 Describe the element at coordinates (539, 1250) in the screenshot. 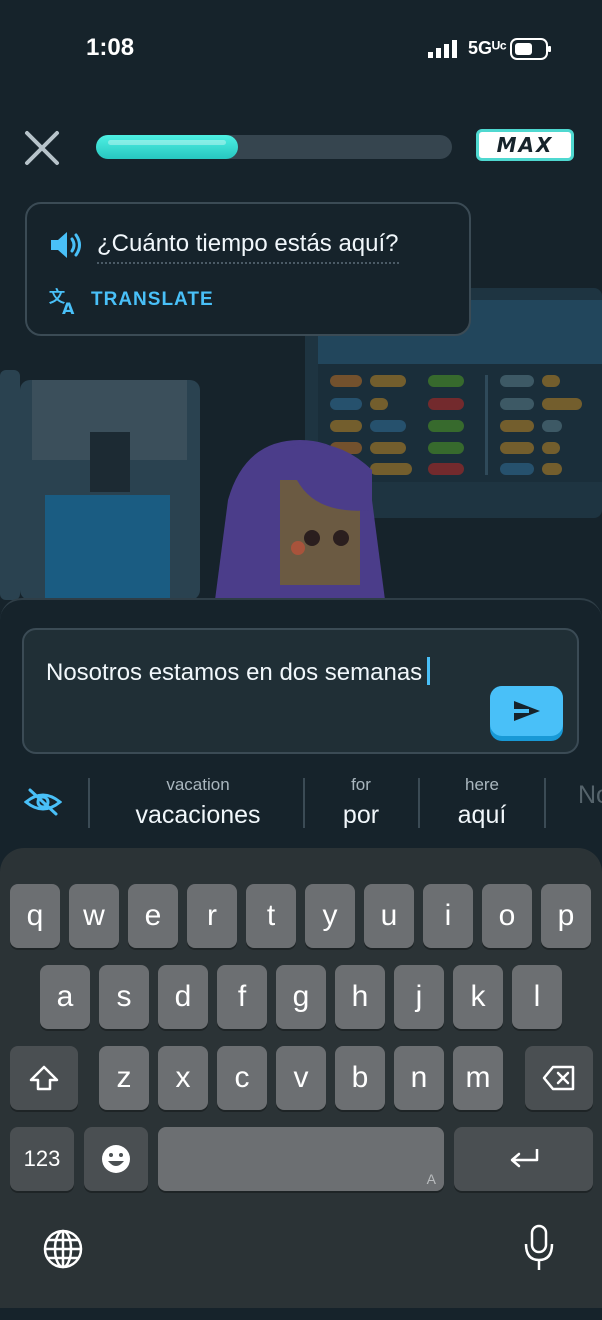

I see `microphone-icon` at that location.